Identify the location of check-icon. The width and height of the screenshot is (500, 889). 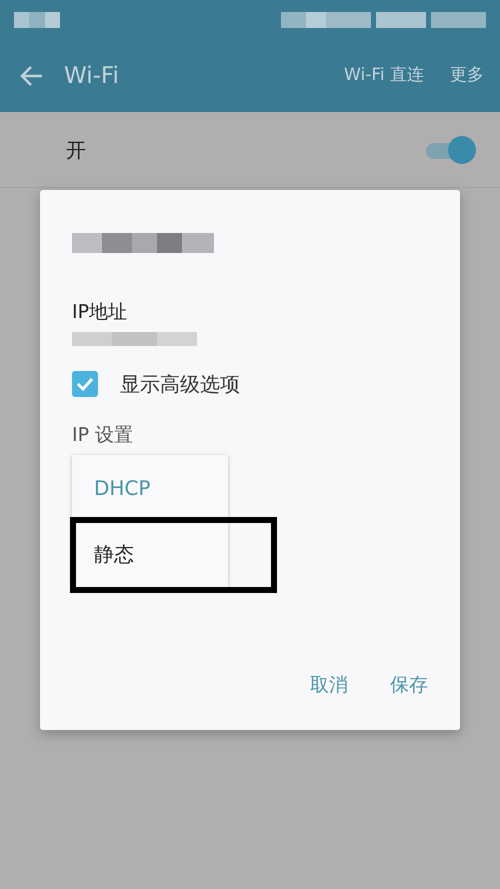
(85, 383).